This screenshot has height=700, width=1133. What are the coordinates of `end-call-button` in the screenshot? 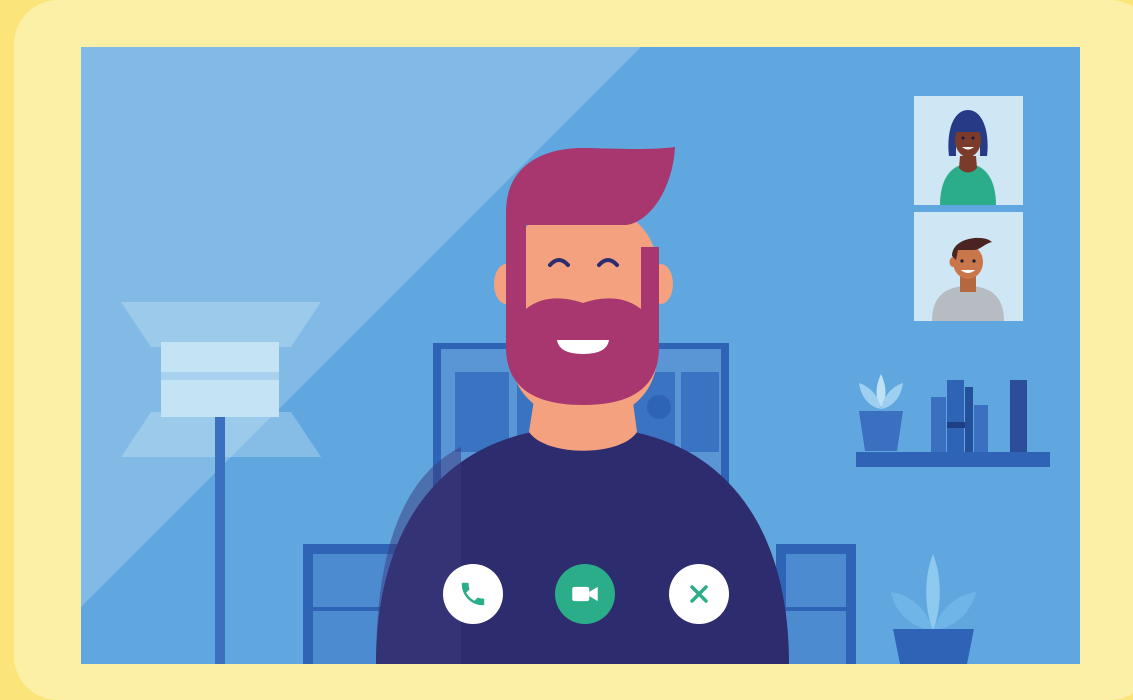 It's located at (699, 594).